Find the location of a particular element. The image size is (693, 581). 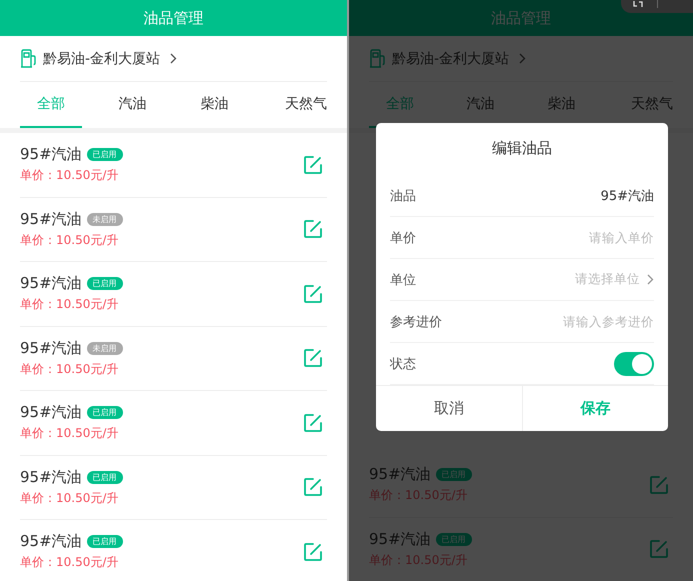

field-label: 单价 is located at coordinates (403, 238).